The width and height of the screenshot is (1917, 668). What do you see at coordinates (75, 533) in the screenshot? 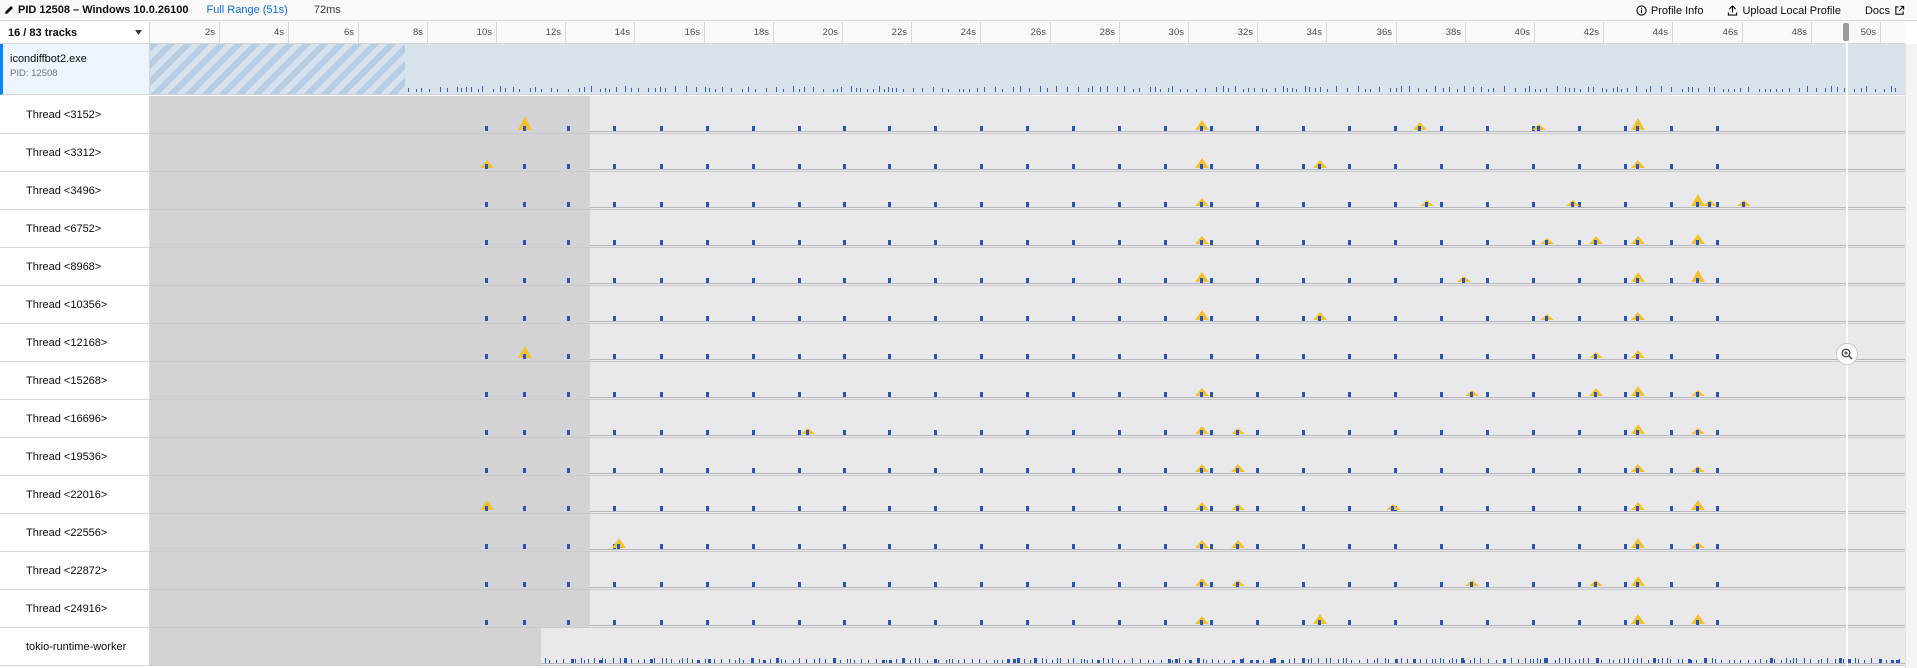
I see `thread-track-label: Thread <22556>` at bounding box center [75, 533].